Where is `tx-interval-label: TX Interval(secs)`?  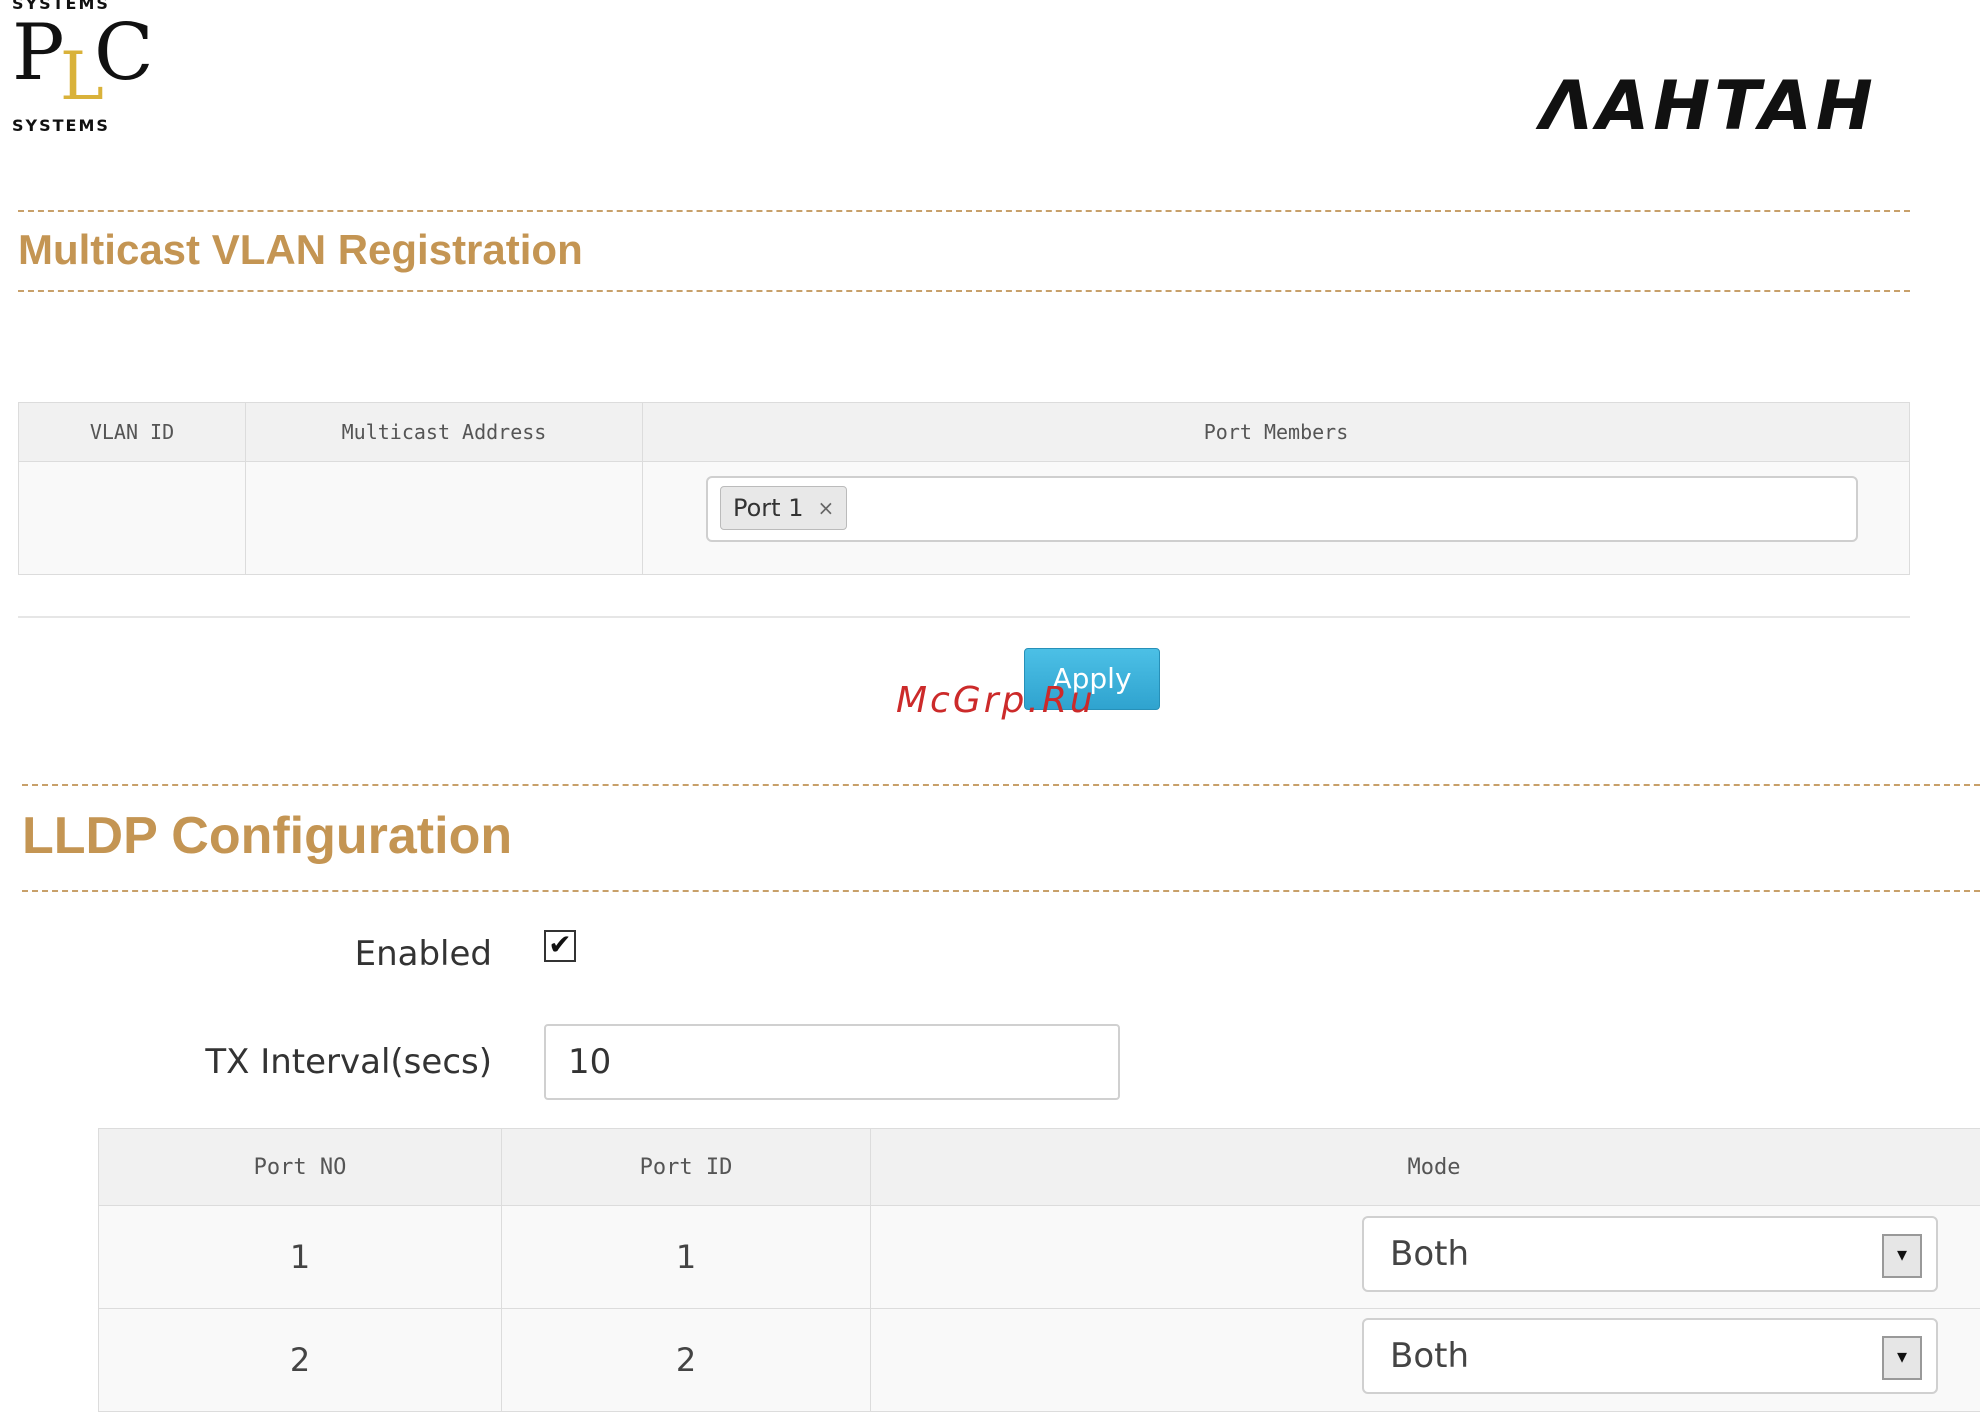 tx-interval-label: TX Interval(secs) is located at coordinates (292, 1062).